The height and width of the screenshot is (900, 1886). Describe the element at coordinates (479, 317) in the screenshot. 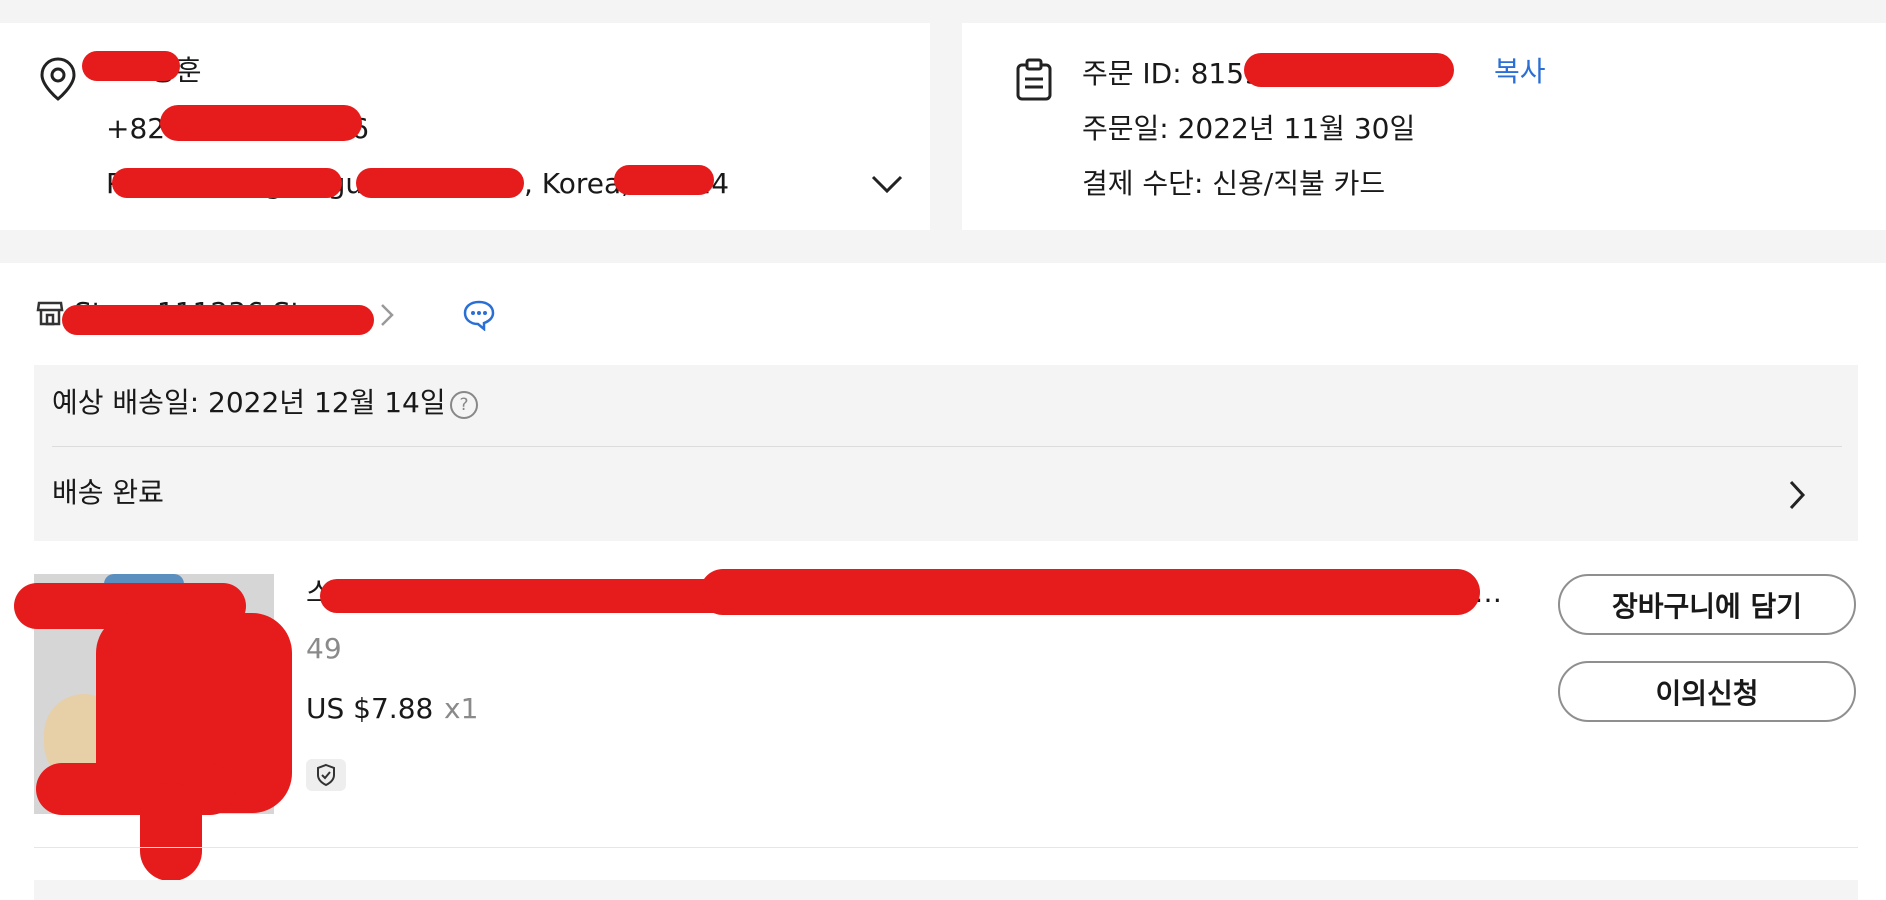

I see `chat-icon` at that location.